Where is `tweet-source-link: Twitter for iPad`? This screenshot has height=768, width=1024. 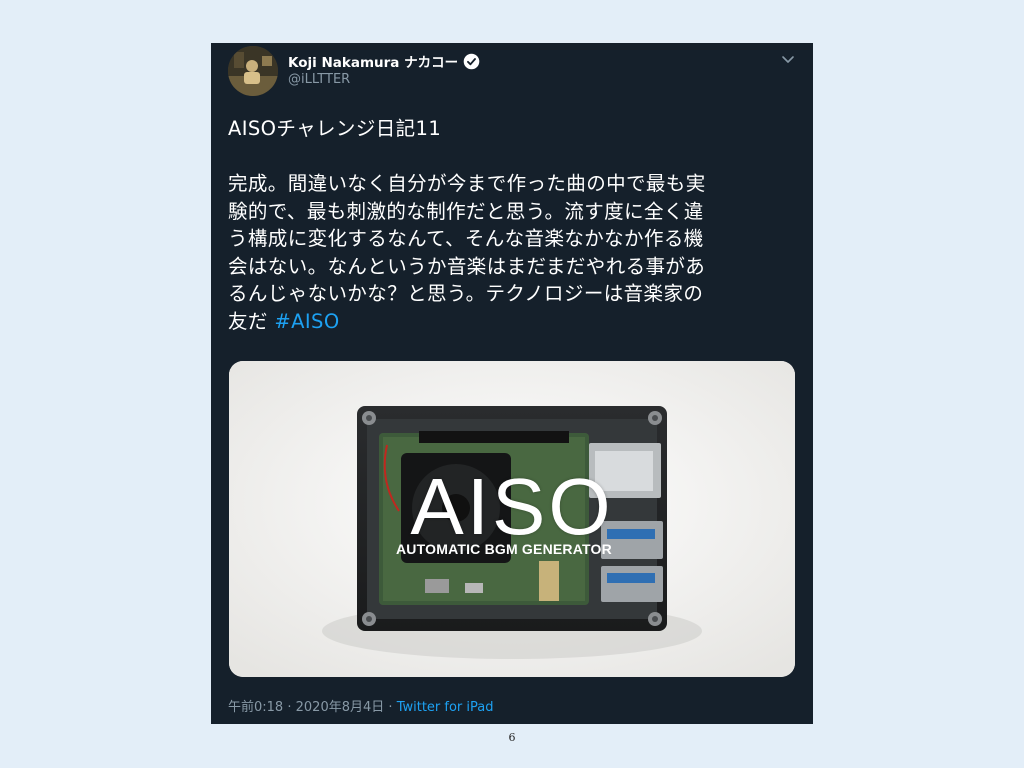 tweet-source-link: Twitter for iPad is located at coordinates (445, 707).